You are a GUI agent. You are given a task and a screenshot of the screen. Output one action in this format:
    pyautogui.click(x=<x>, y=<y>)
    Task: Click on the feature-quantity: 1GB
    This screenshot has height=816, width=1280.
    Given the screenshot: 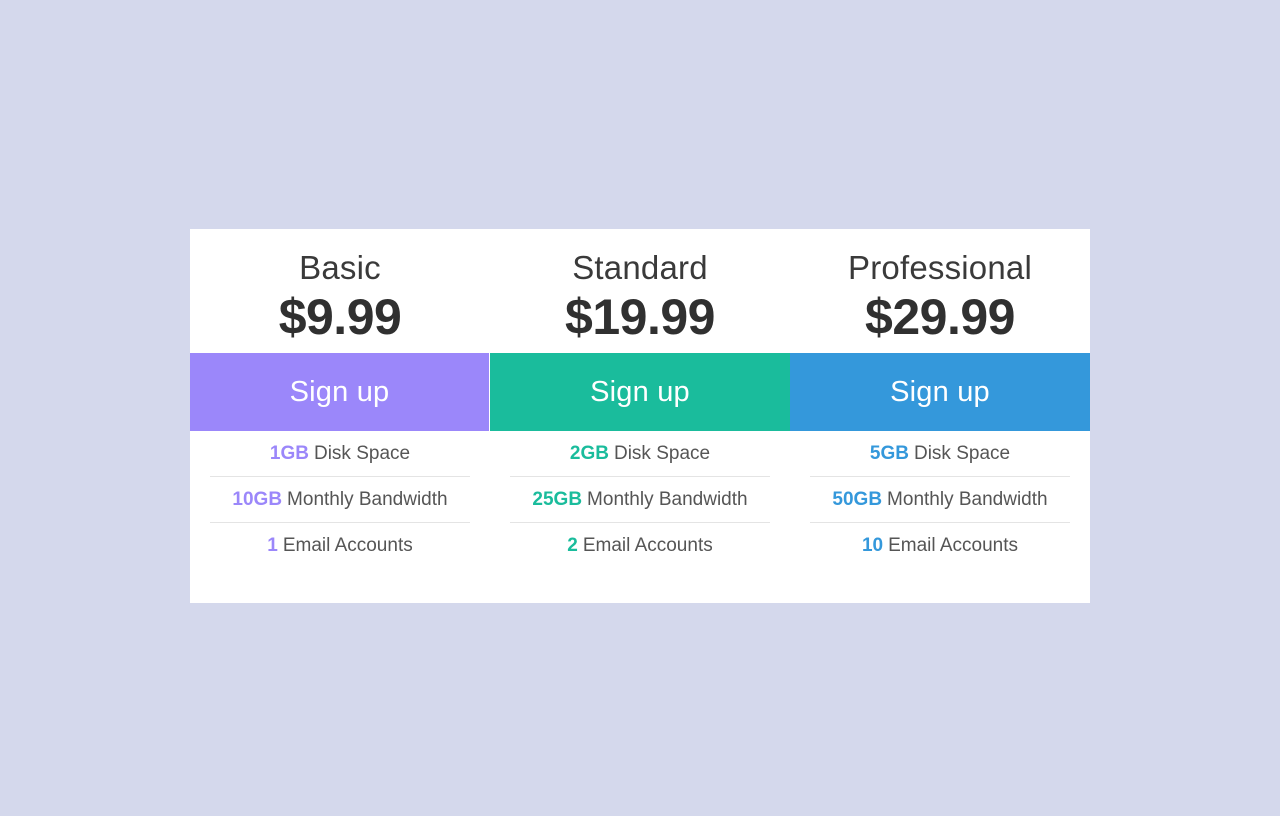 What is the action you would take?
    pyautogui.click(x=289, y=453)
    